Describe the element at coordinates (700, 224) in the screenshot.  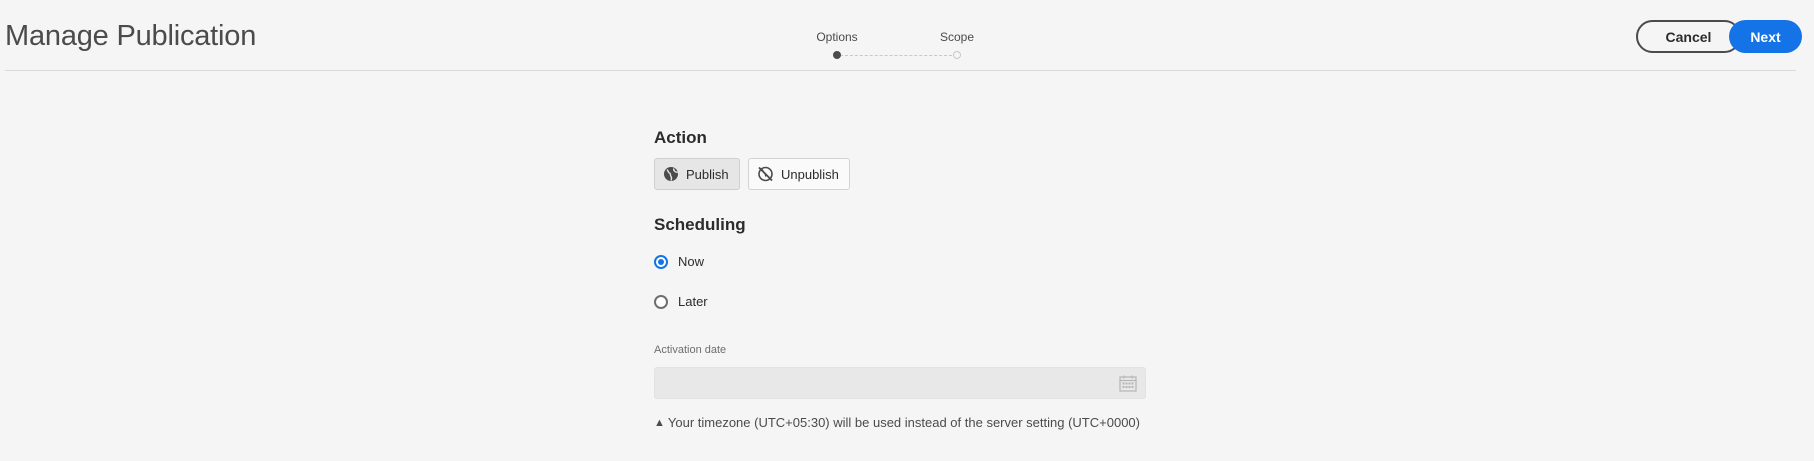
I see `scheduling-heading: Scheduling` at that location.